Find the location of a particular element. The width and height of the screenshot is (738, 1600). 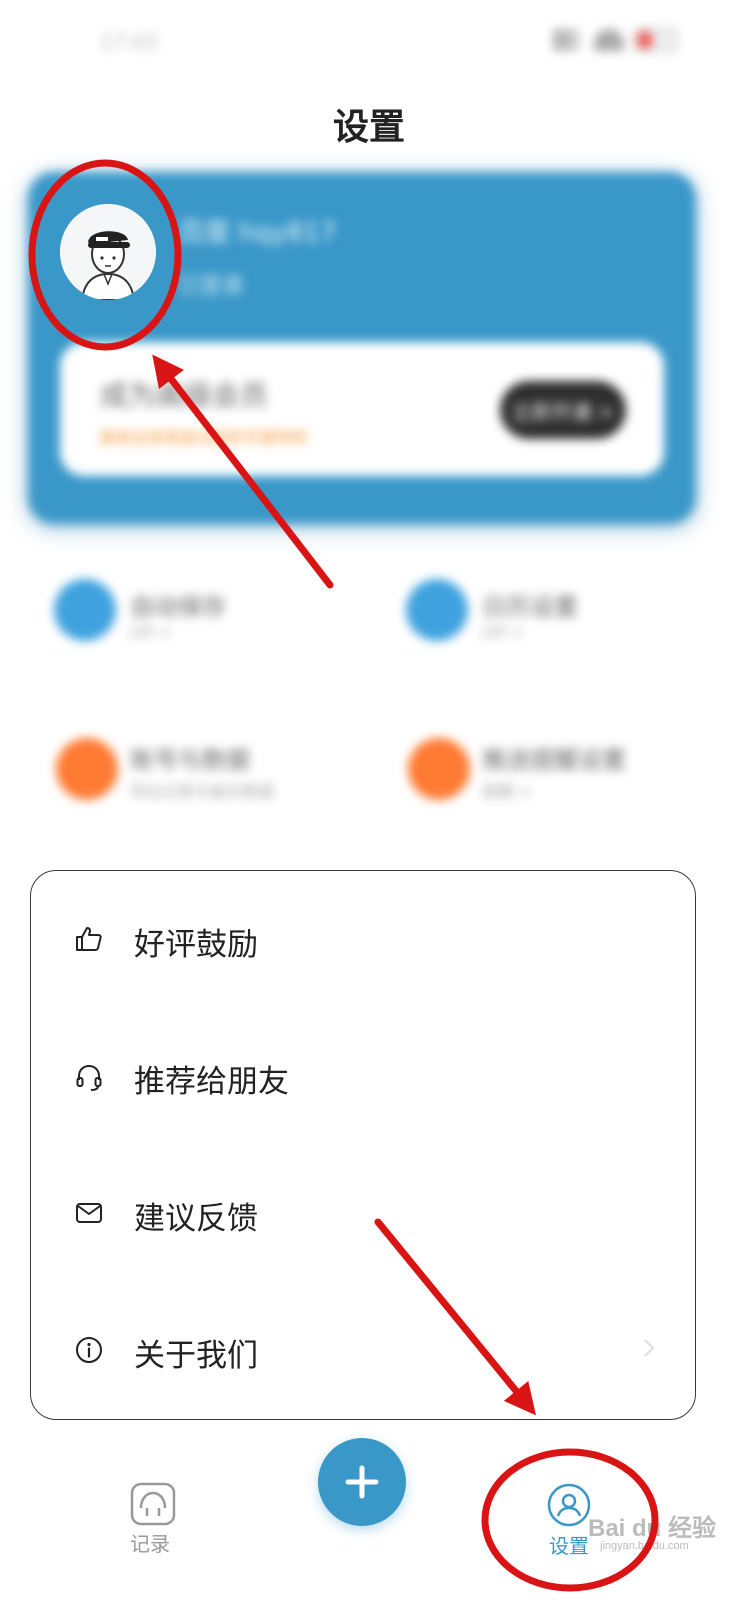

status-icons is located at coordinates (616, 40).